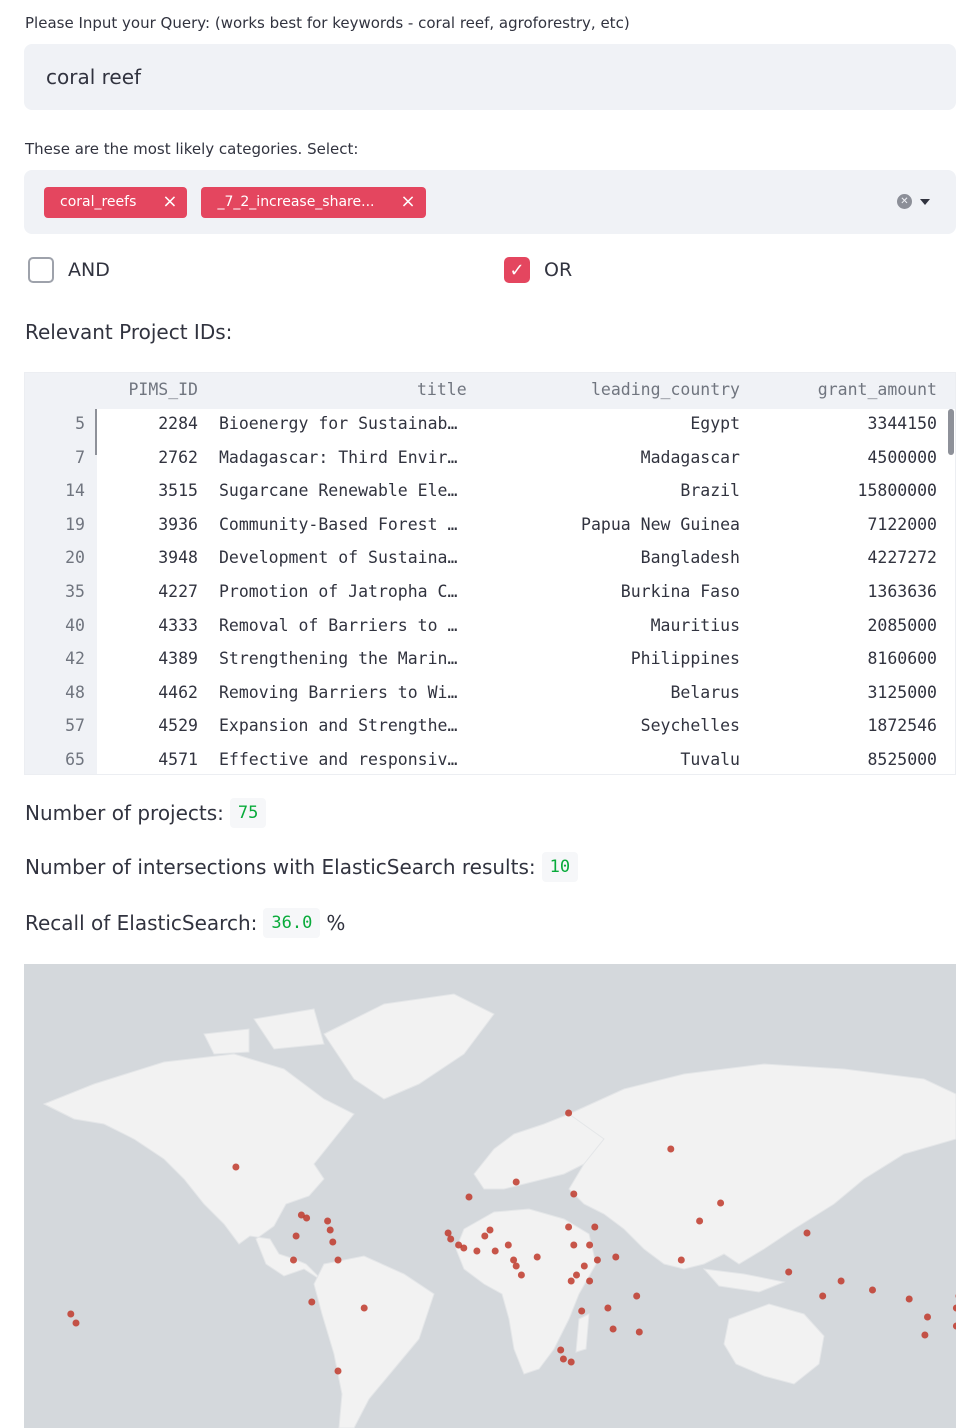 This screenshot has width=974, height=1428. I want to click on land-greenland, so click(409, 1046).